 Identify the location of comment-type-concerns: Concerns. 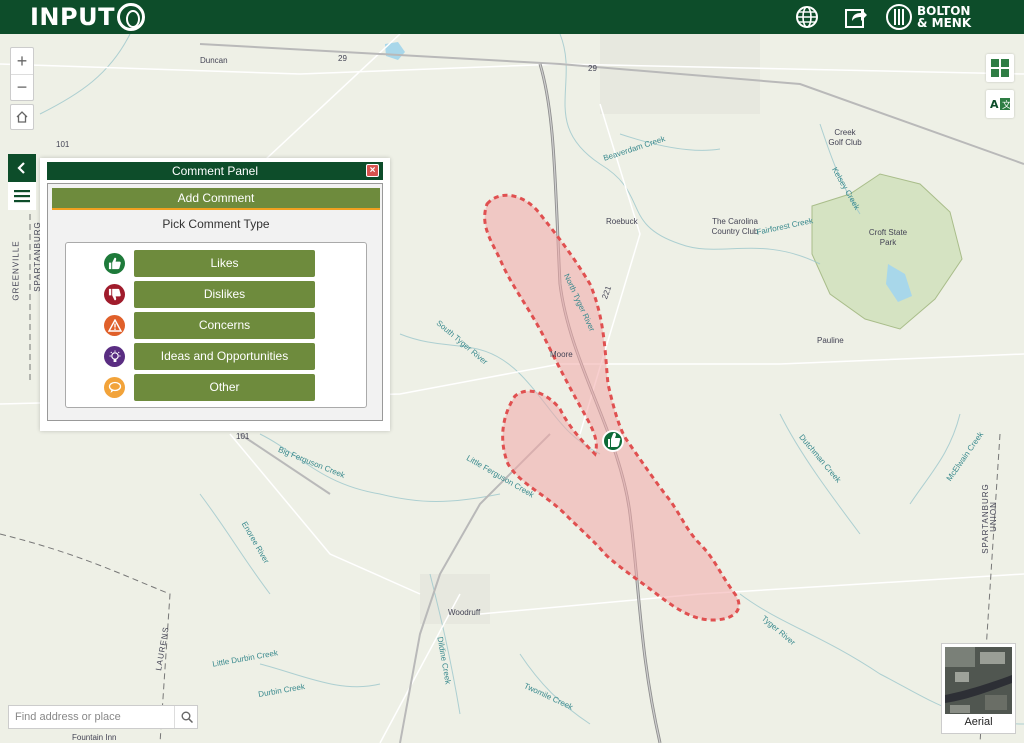
(217, 325).